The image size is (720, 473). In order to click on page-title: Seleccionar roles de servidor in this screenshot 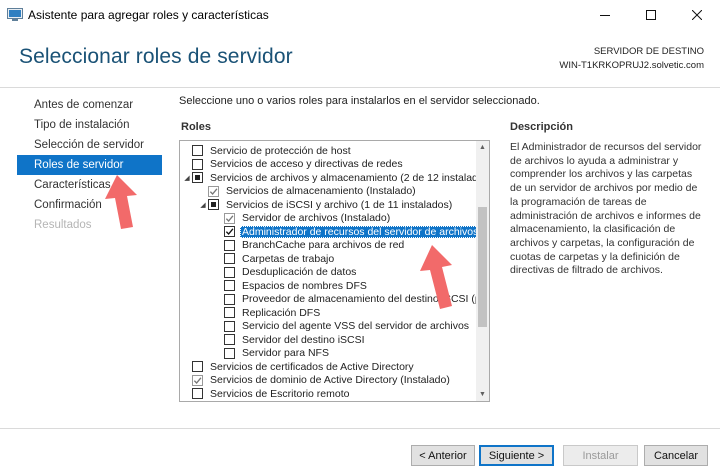, I will do `click(156, 56)`.